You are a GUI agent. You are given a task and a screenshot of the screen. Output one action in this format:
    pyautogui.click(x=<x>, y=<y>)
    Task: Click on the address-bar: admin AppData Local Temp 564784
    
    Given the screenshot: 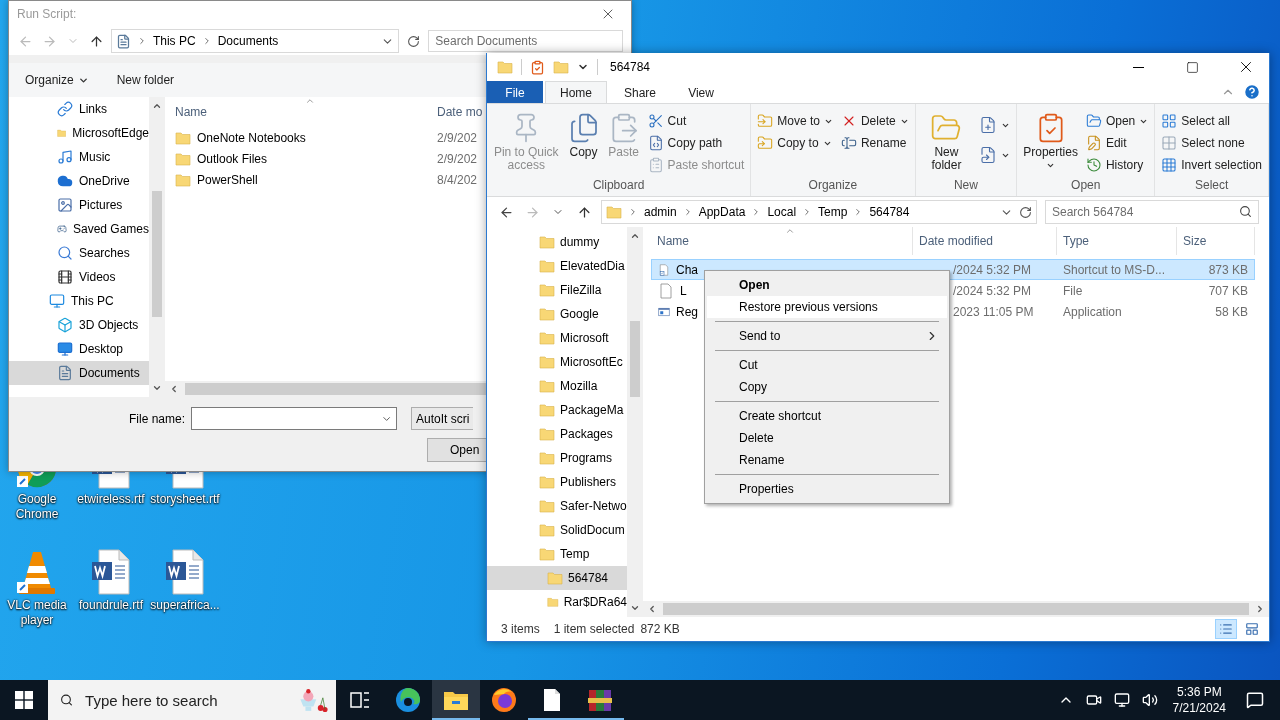 What is the action you would take?
    pyautogui.click(x=819, y=212)
    